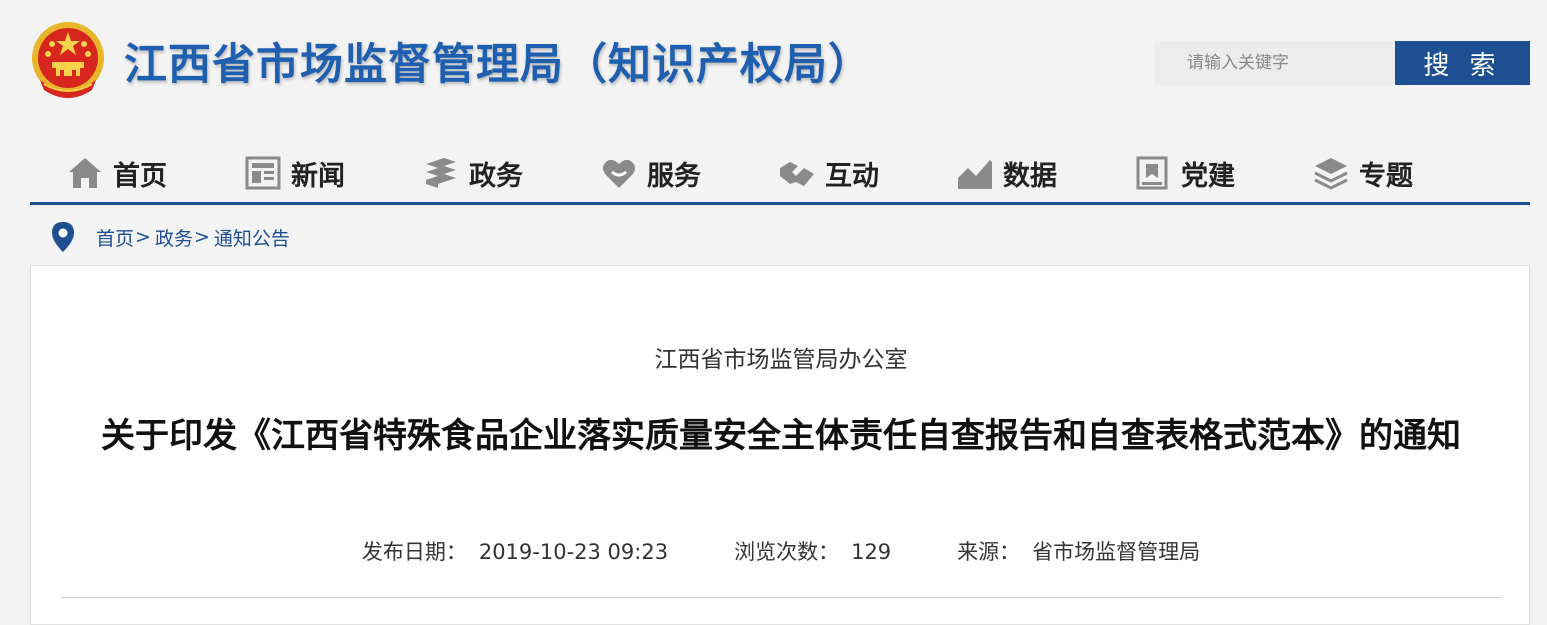  I want to click on nav-item-data: 数据, so click(1006, 173).